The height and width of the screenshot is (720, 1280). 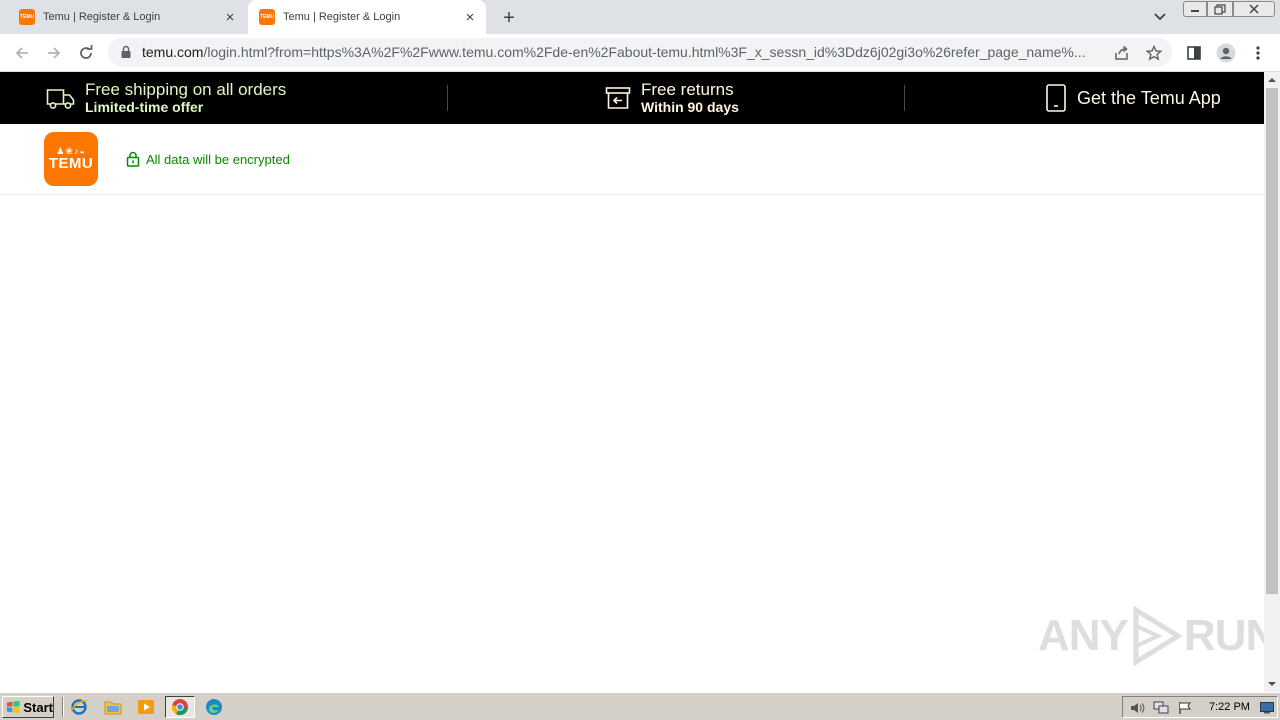 I want to click on menu-icon, so click(x=1258, y=53).